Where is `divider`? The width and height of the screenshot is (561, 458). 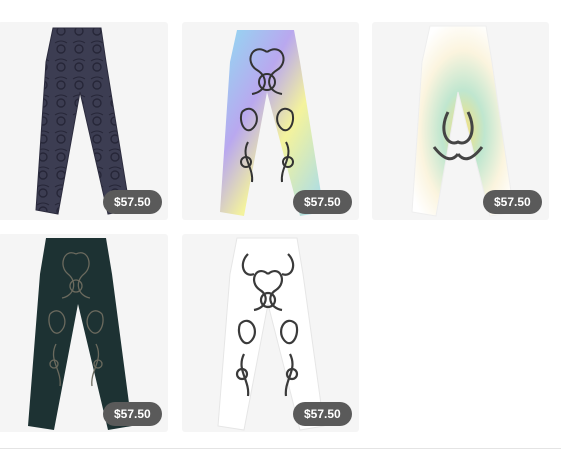
divider is located at coordinates (280, 448).